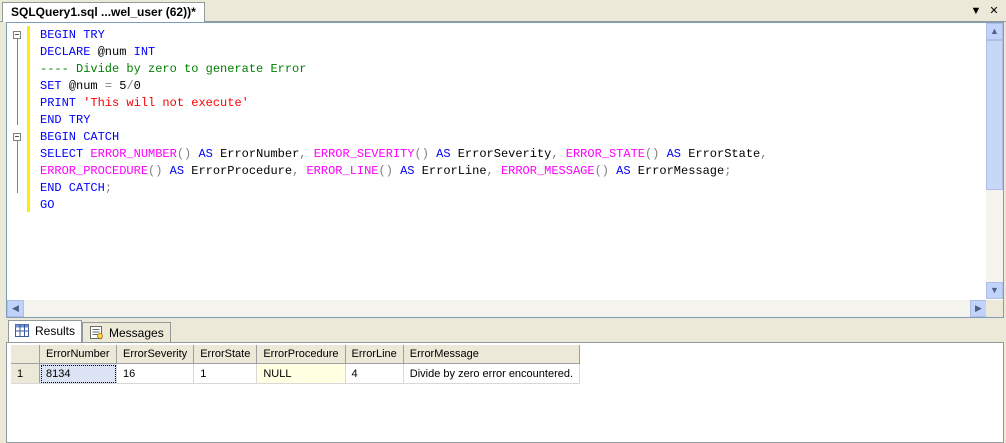 Image resolution: width=1006 pixels, height=443 pixels. Describe the element at coordinates (492, 373) in the screenshot. I see `grid-cell: Divide by zero error encountered.` at that location.